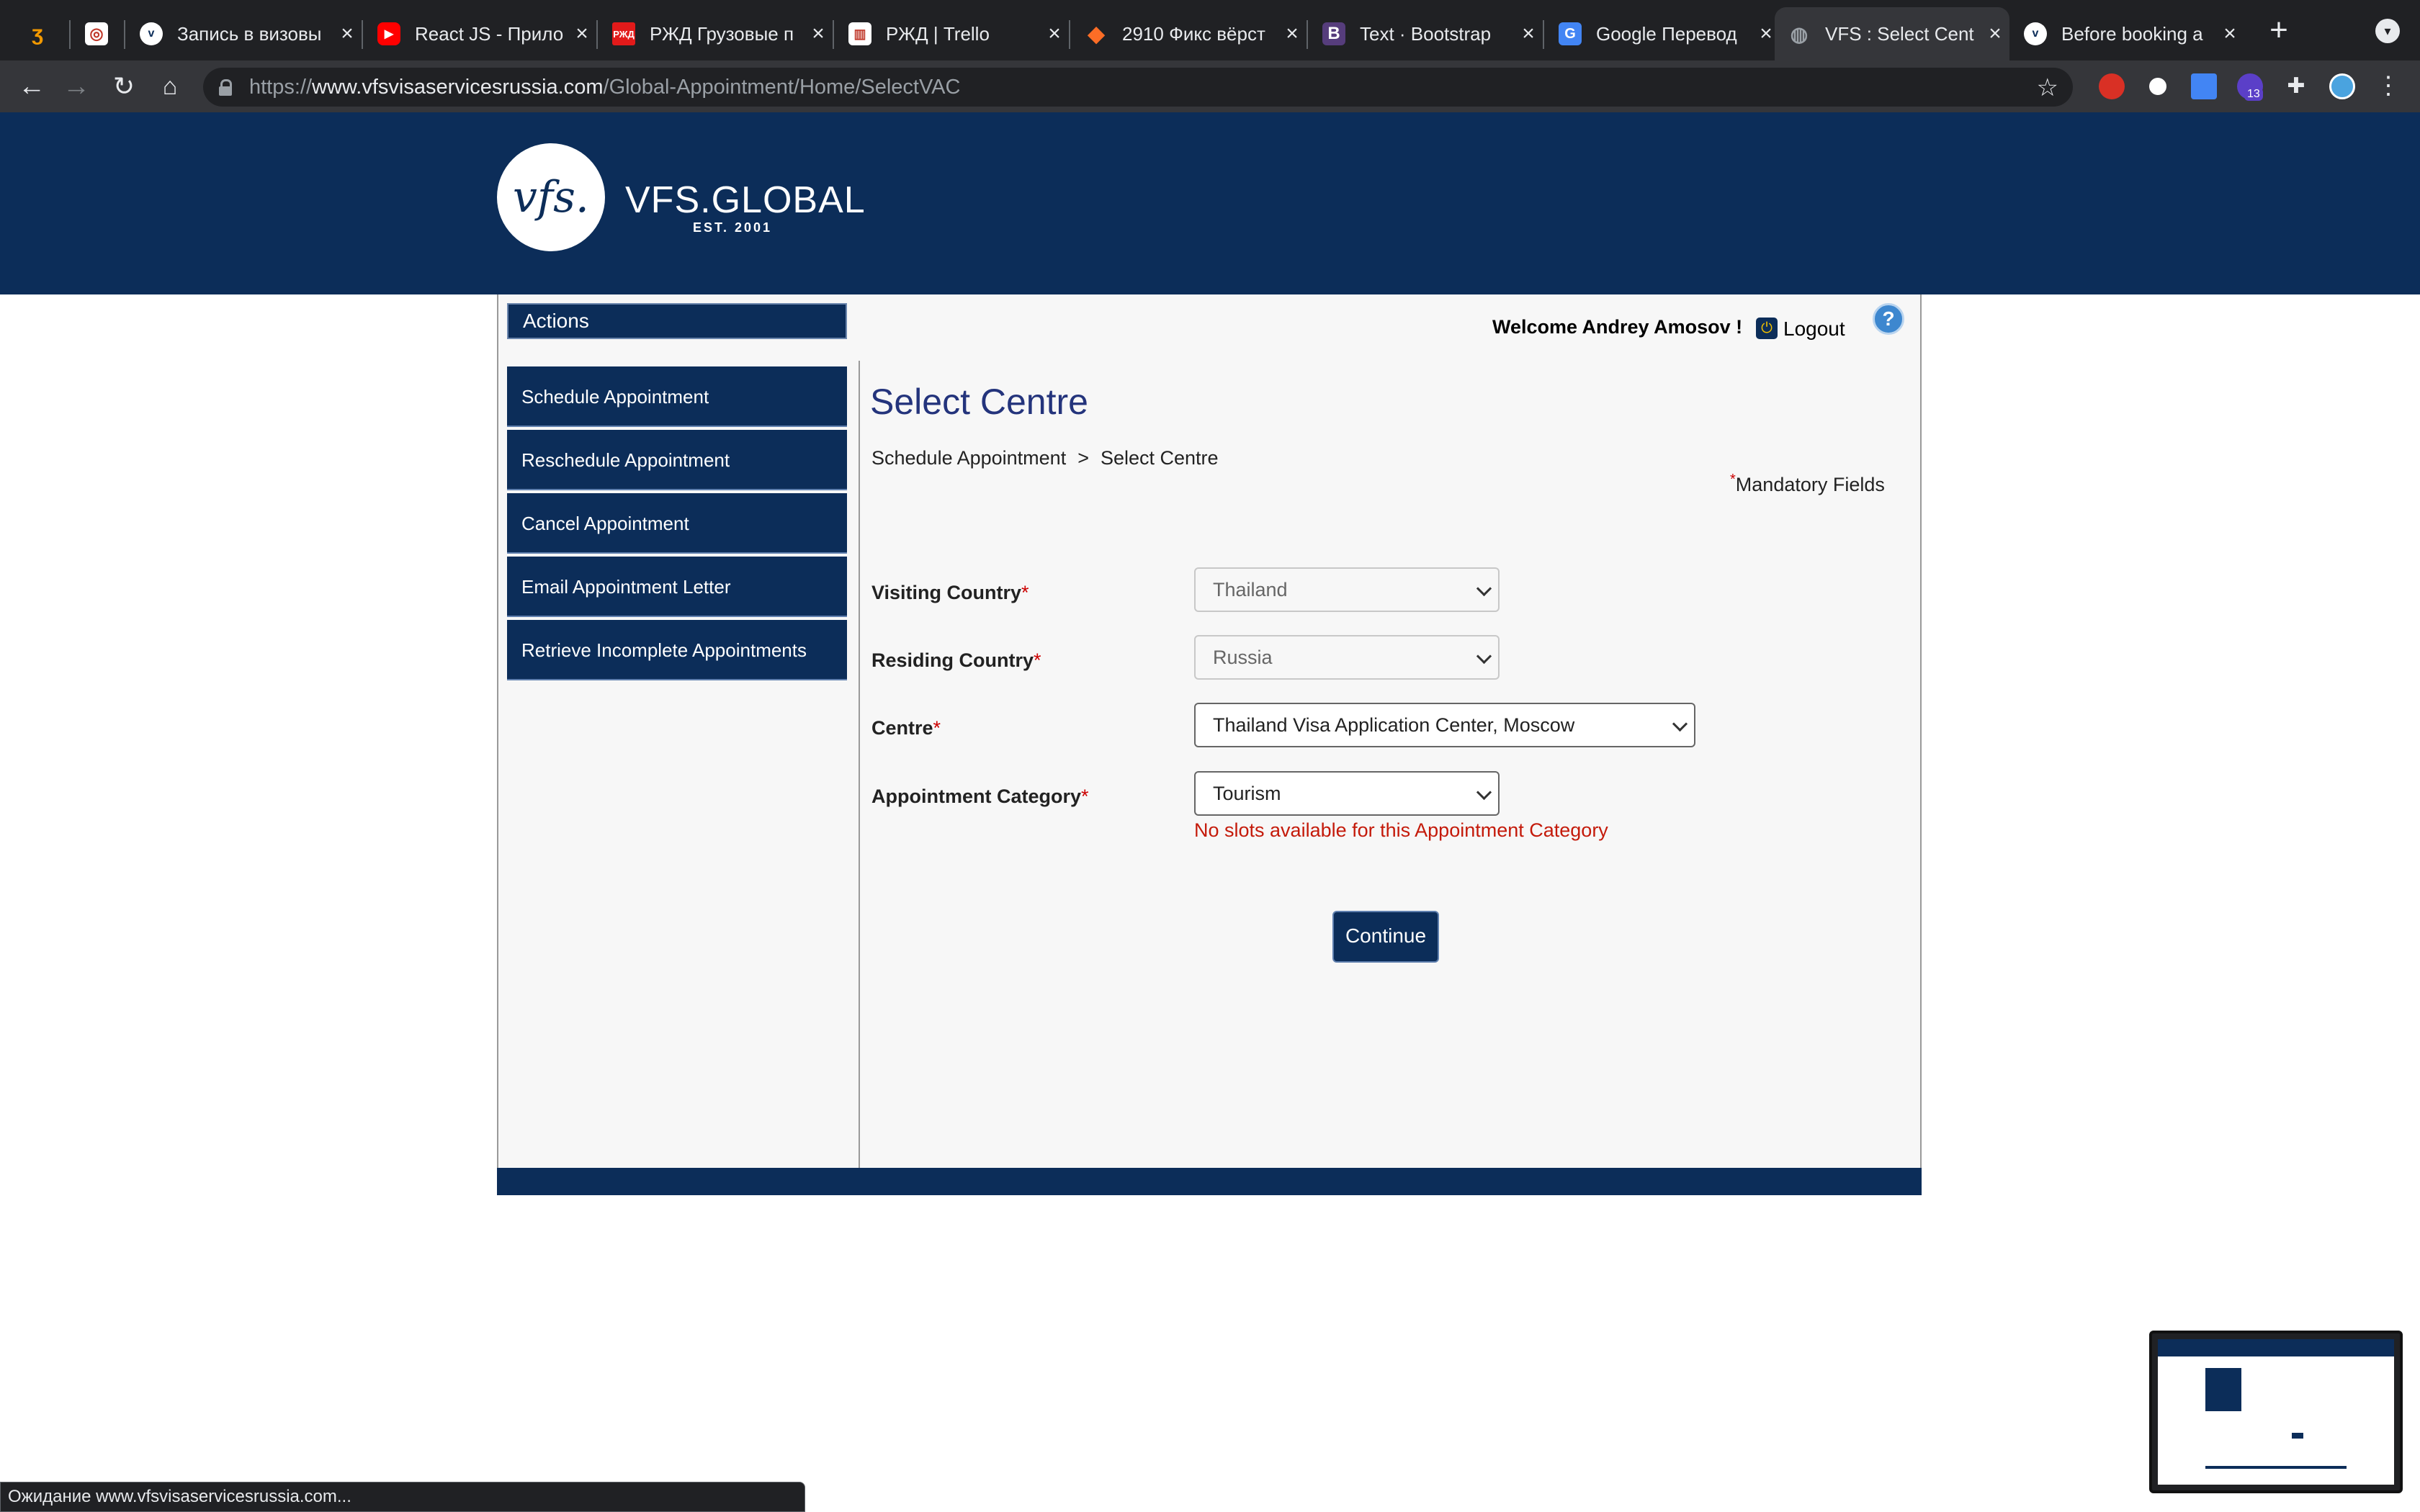 The height and width of the screenshot is (1512, 2420). Describe the element at coordinates (551, 197) in the screenshot. I see `logo: vfs.` at that location.